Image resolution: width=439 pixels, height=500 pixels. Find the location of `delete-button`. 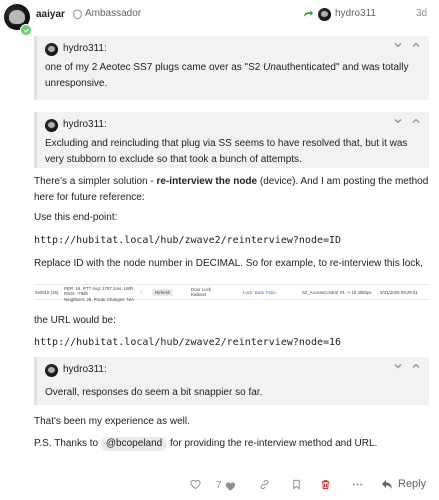

delete-button is located at coordinates (325, 484).